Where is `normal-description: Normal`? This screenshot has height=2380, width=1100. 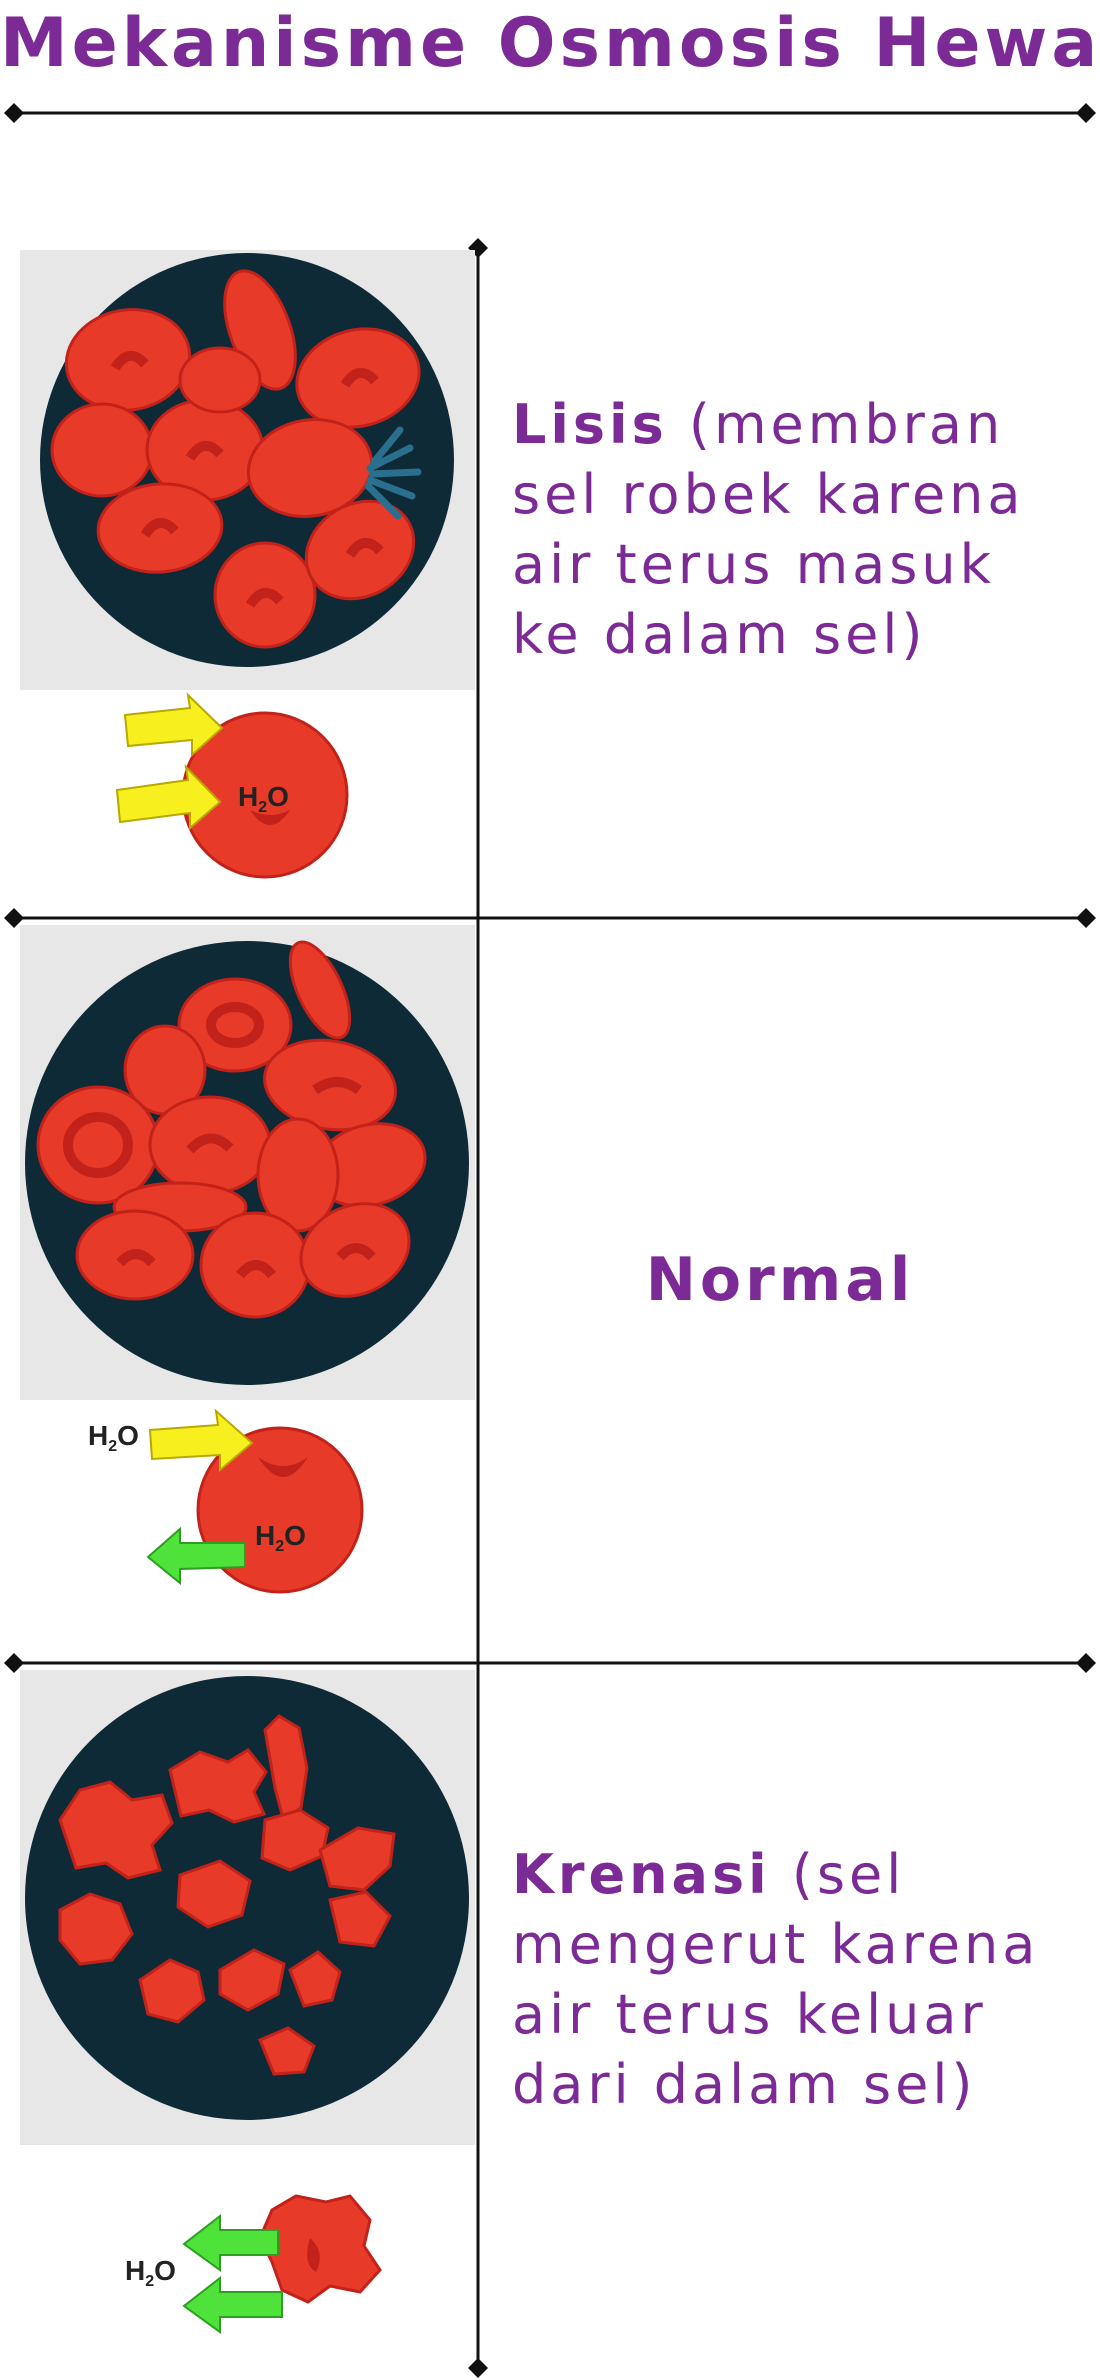 normal-description: Normal is located at coordinates (780, 1280).